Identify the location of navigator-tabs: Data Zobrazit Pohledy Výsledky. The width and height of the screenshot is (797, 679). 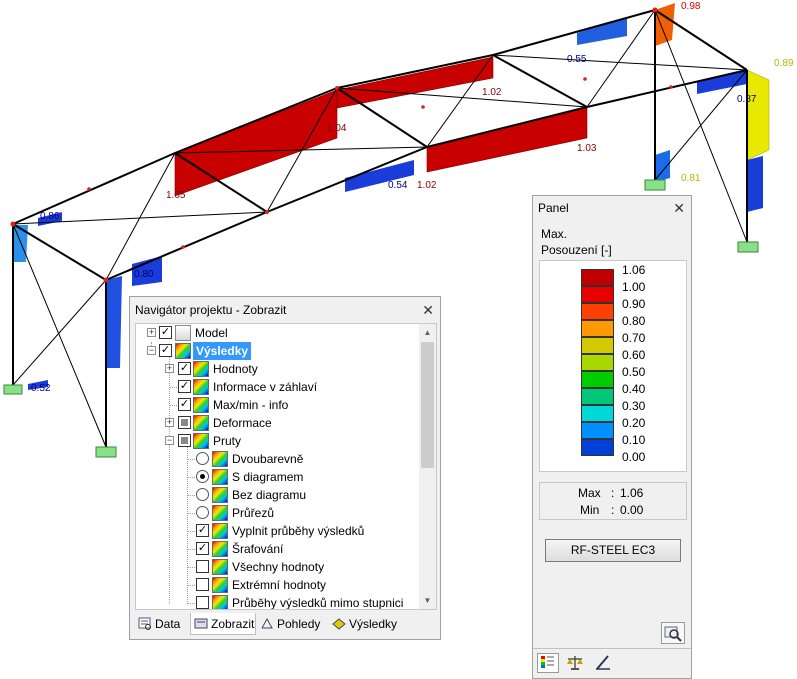
(286, 624).